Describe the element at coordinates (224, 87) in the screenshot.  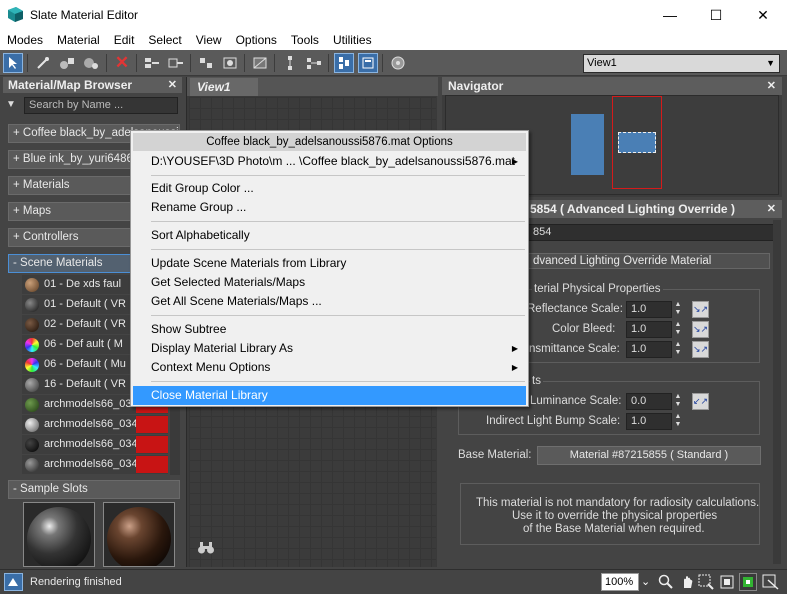
I see `tab-view1: View1` at that location.